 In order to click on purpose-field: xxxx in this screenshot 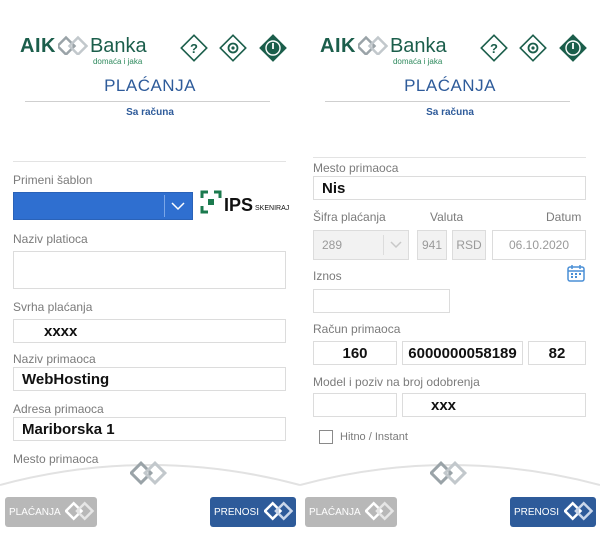, I will do `click(149, 331)`.